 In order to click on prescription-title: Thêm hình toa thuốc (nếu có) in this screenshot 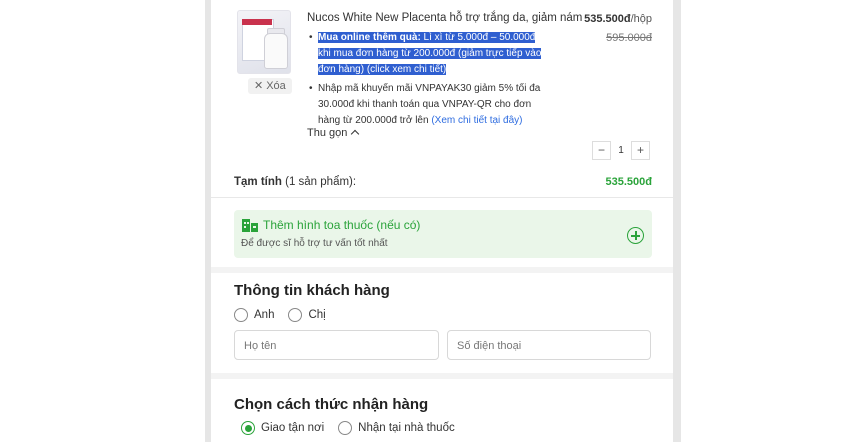, I will do `click(342, 225)`.